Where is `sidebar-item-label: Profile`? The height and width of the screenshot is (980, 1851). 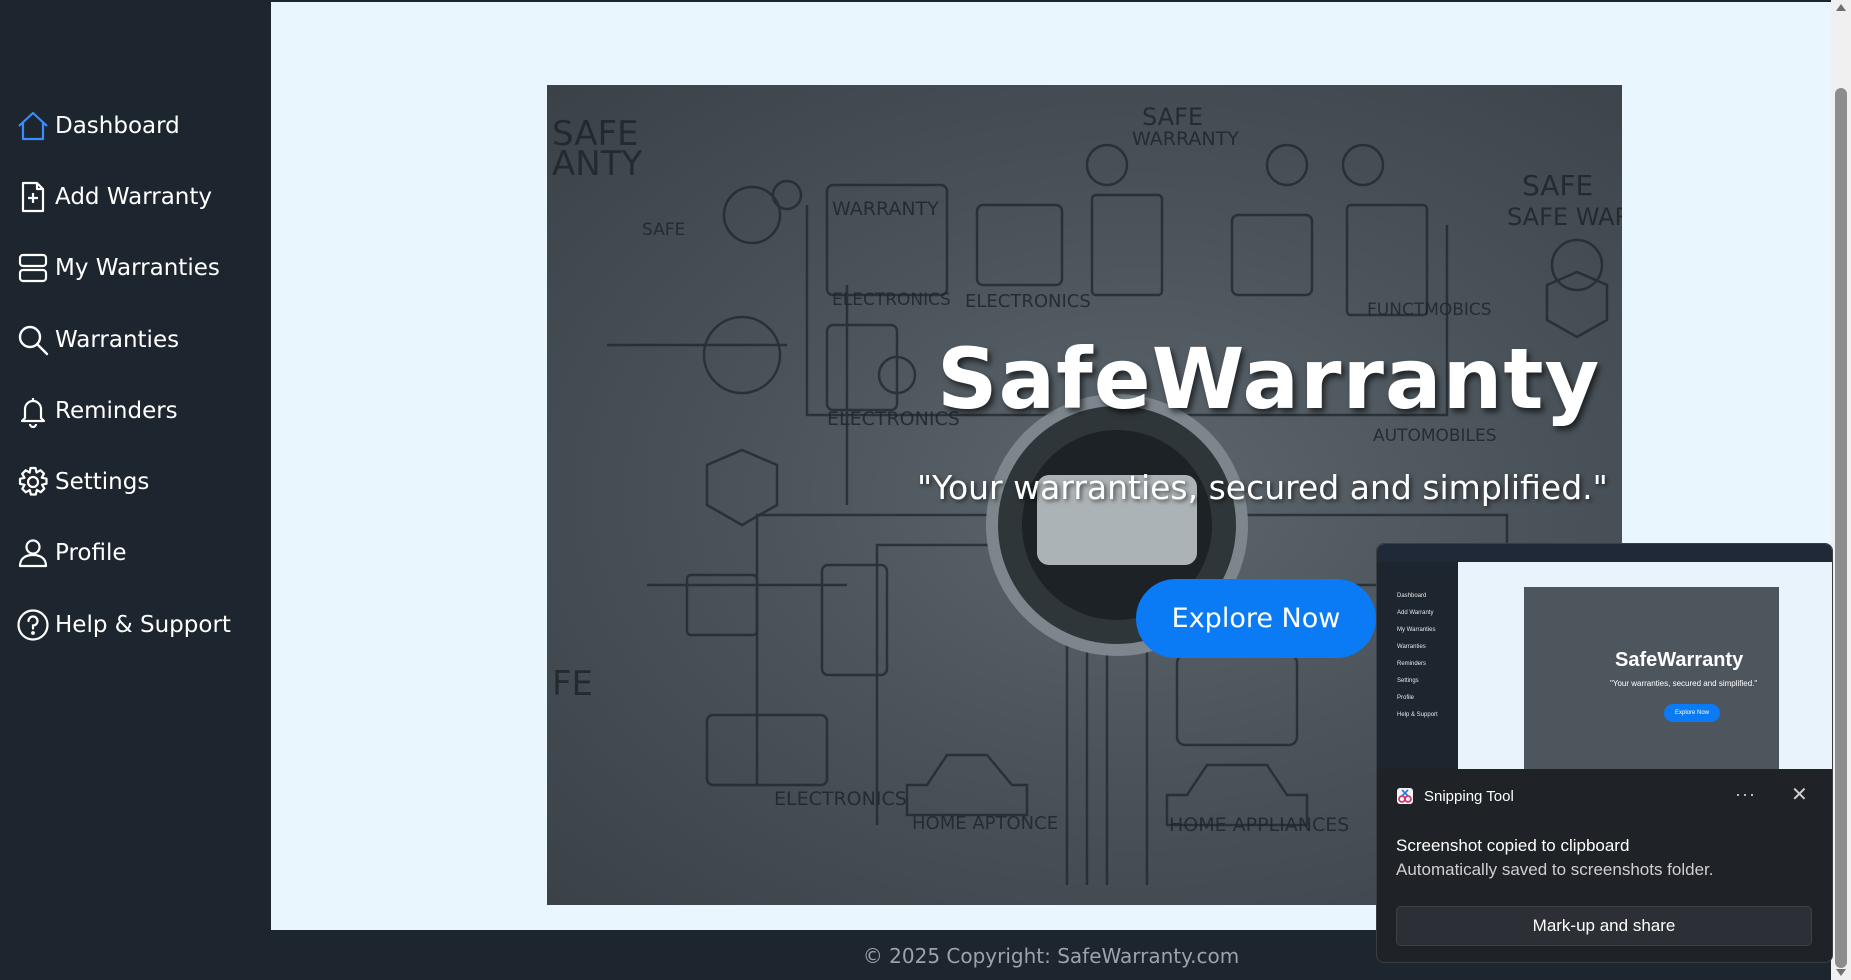
sidebar-item-label: Profile is located at coordinates (91, 553).